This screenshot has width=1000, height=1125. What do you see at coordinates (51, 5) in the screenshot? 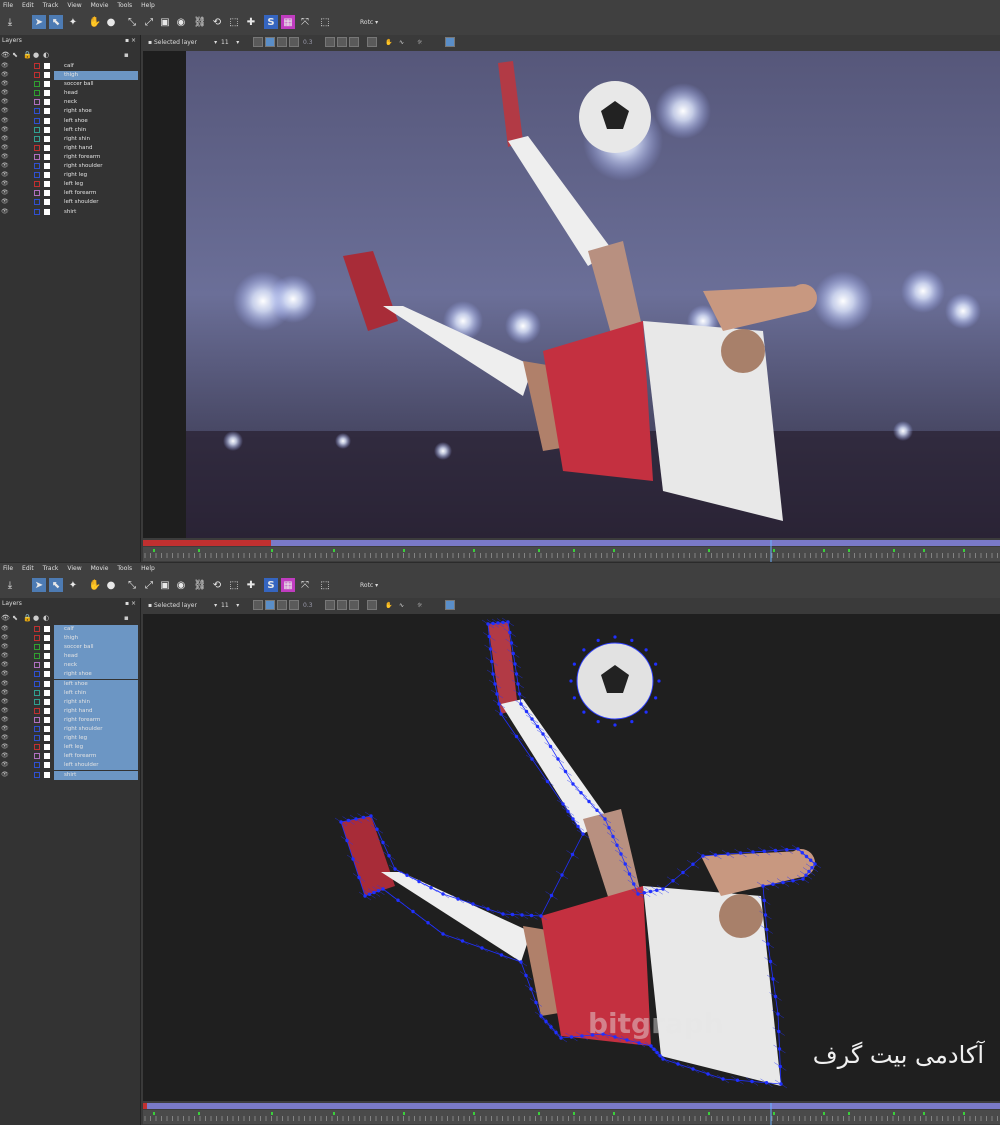
I see `menu-track: Track` at bounding box center [51, 5].